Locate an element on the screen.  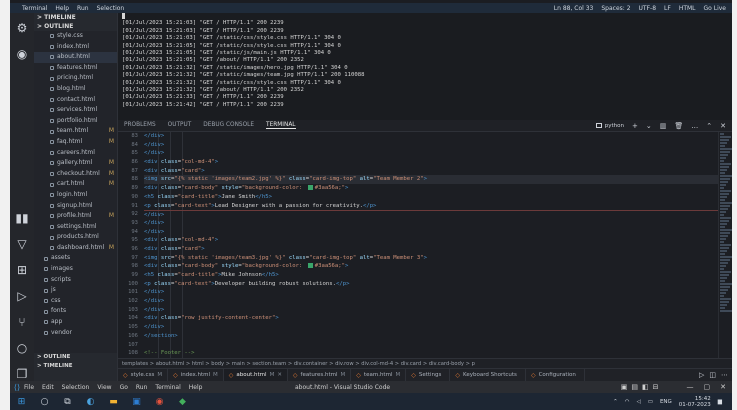
windows-start-icon: ⊞ is located at coordinates (21, 401).